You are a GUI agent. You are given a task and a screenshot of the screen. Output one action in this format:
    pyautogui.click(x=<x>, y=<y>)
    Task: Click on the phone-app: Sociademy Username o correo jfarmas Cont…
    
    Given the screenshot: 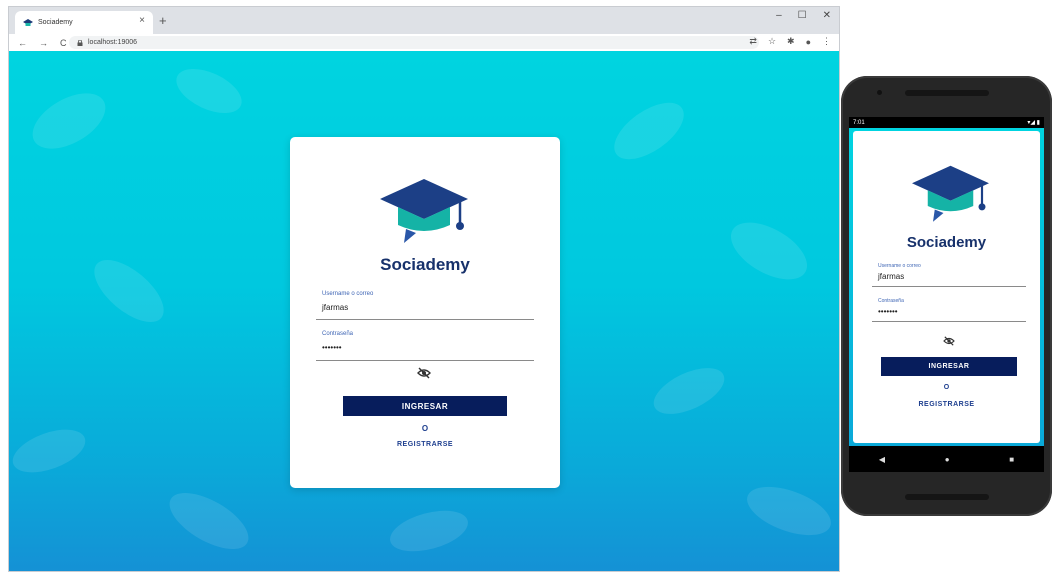 What is the action you would take?
    pyautogui.click(x=946, y=287)
    